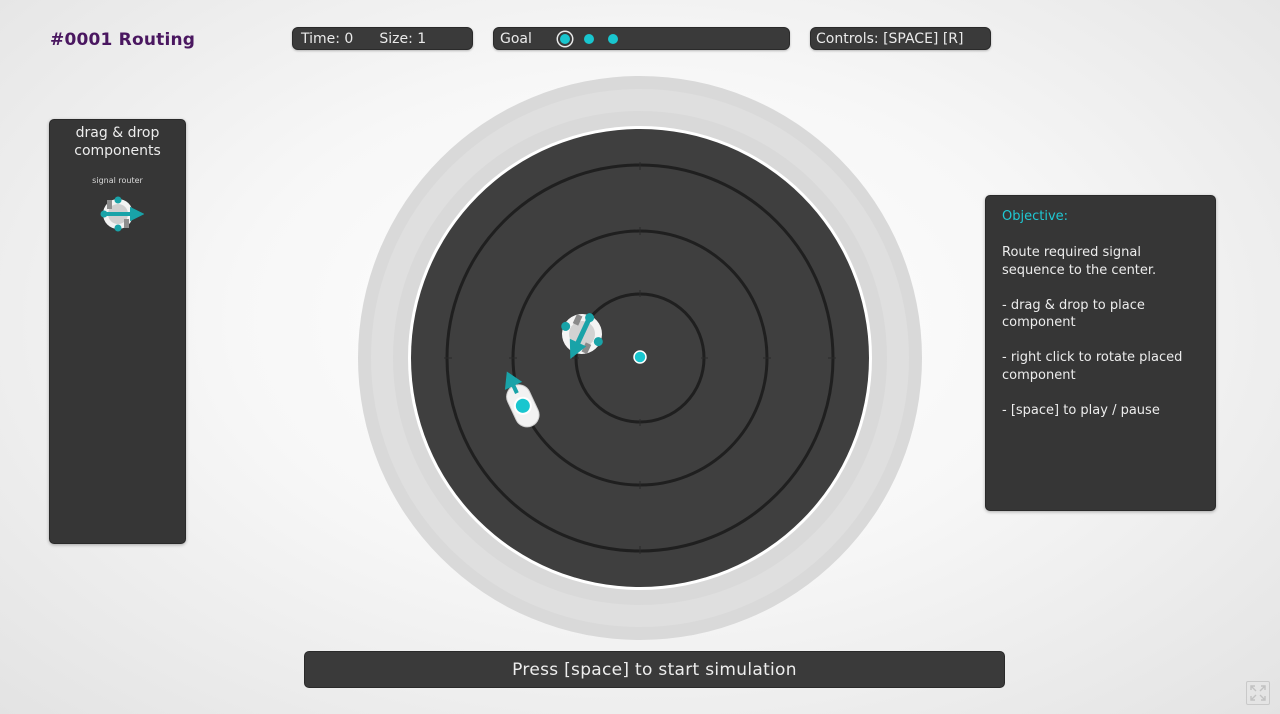 The width and height of the screenshot is (1280, 714). Describe the element at coordinates (890, 38) in the screenshot. I see `controls-label: Controls: [SPACE] [R]` at that location.